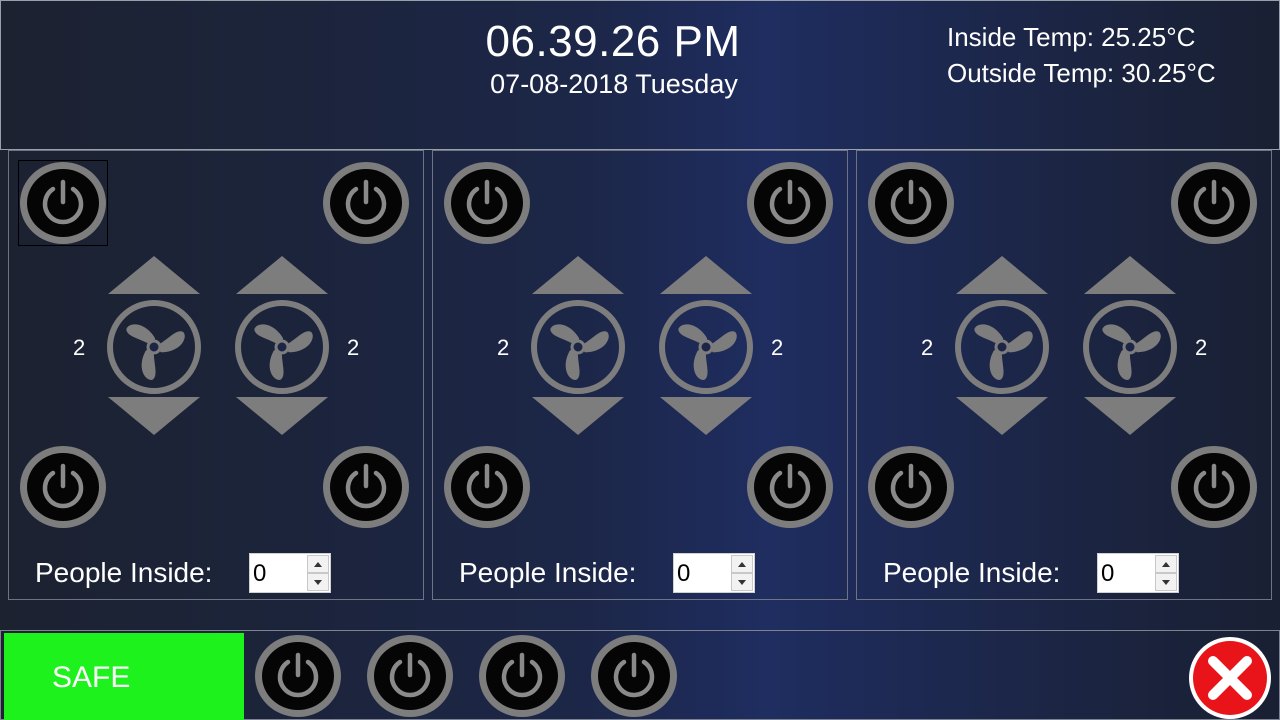 Image resolution: width=1280 pixels, height=720 pixels. I want to click on safe-status-indicator: SAFE, so click(124, 676).